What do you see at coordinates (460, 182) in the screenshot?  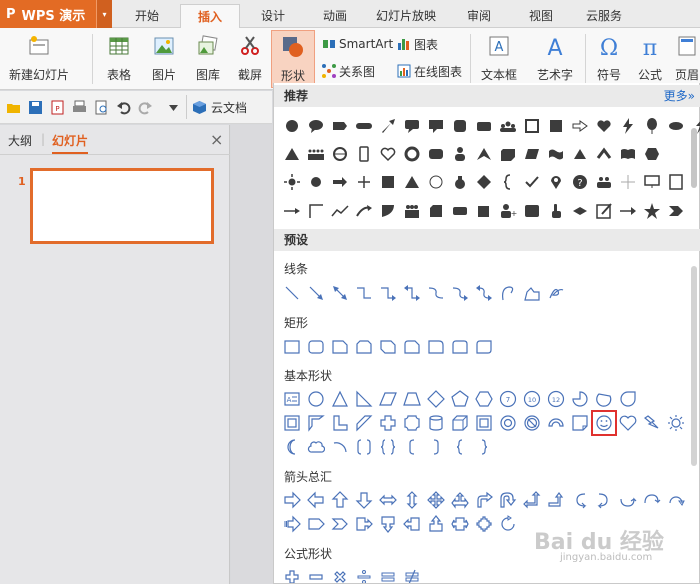 I see `money-bag-shape` at bounding box center [460, 182].